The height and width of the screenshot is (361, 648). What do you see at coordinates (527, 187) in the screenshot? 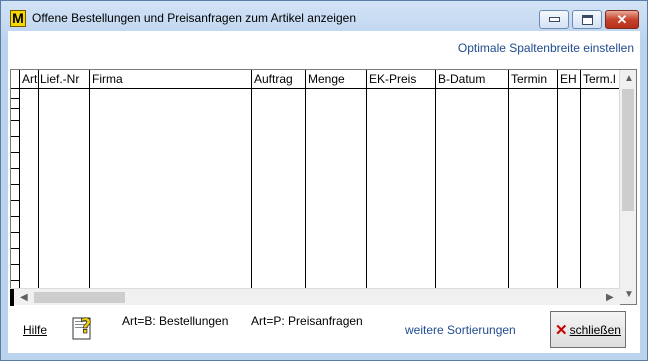
I see `column-termin: Termin` at bounding box center [527, 187].